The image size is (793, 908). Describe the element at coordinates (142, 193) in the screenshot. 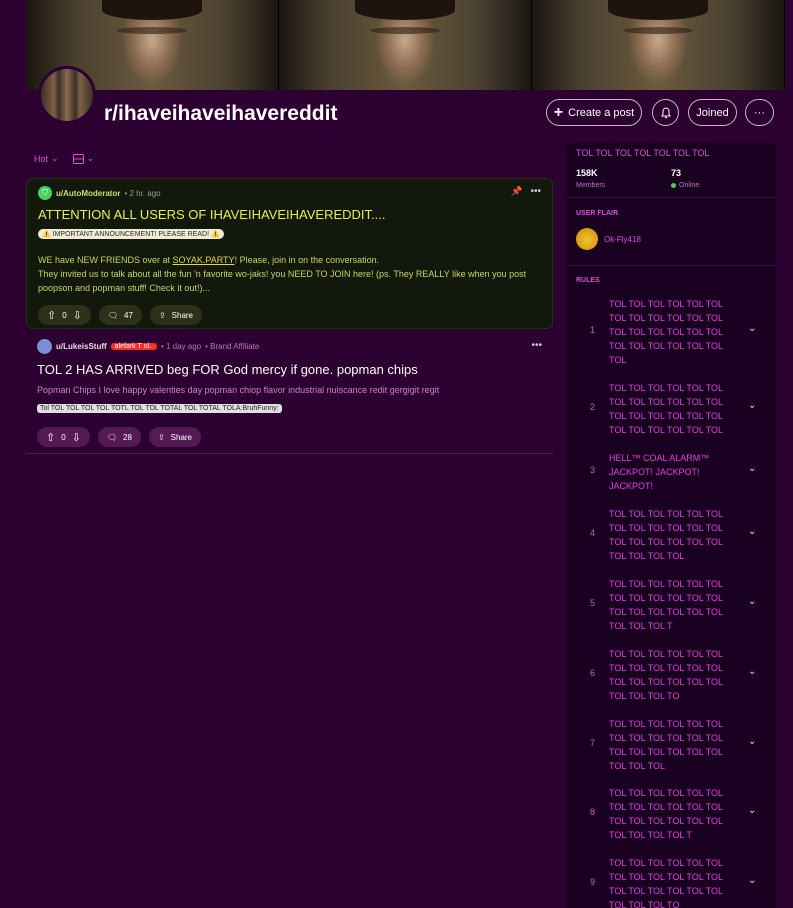

I see `post-time: • 2 hr. ago` at that location.